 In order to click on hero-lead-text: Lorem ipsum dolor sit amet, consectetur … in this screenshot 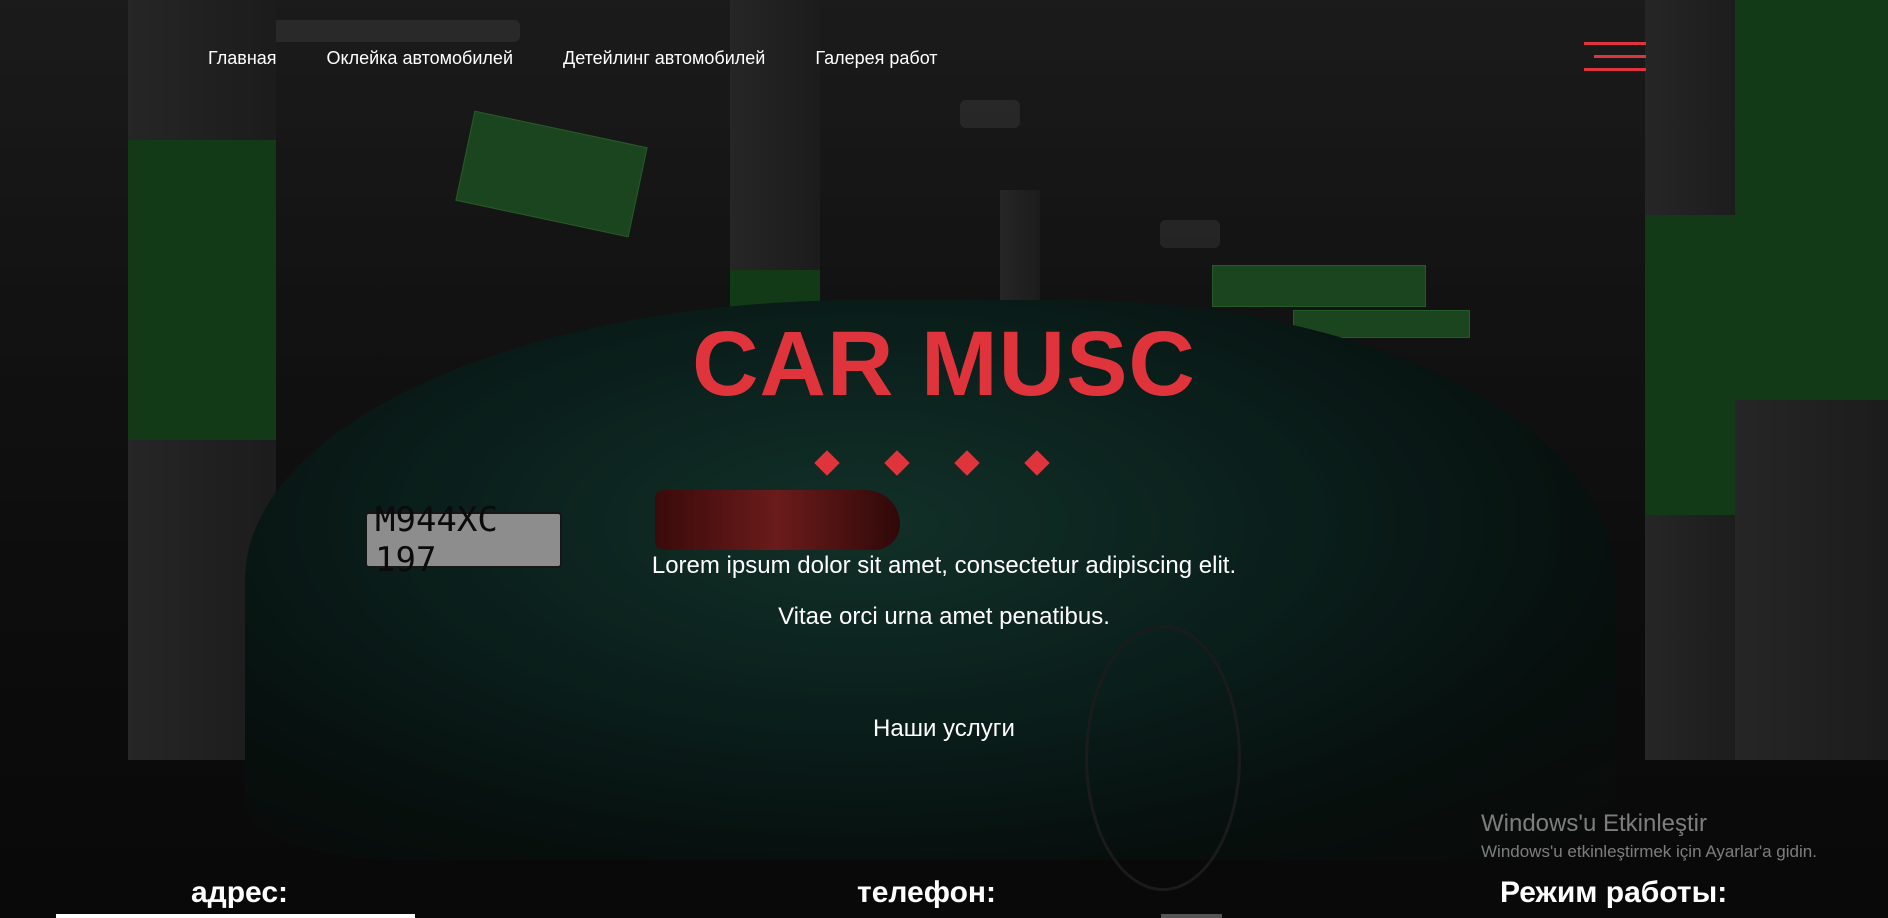, I will do `click(944, 565)`.